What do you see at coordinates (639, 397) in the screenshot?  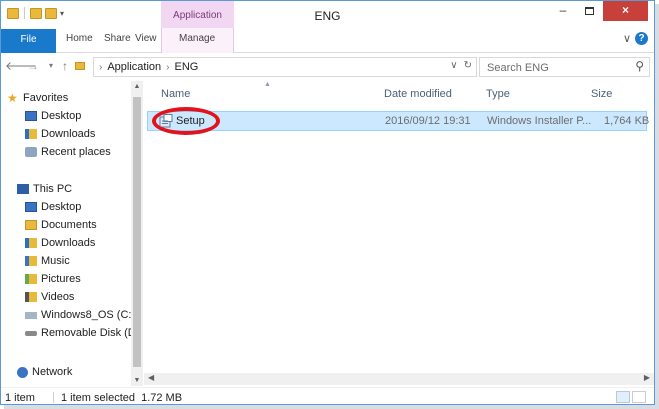 I see `large-icons-view-icon` at bounding box center [639, 397].